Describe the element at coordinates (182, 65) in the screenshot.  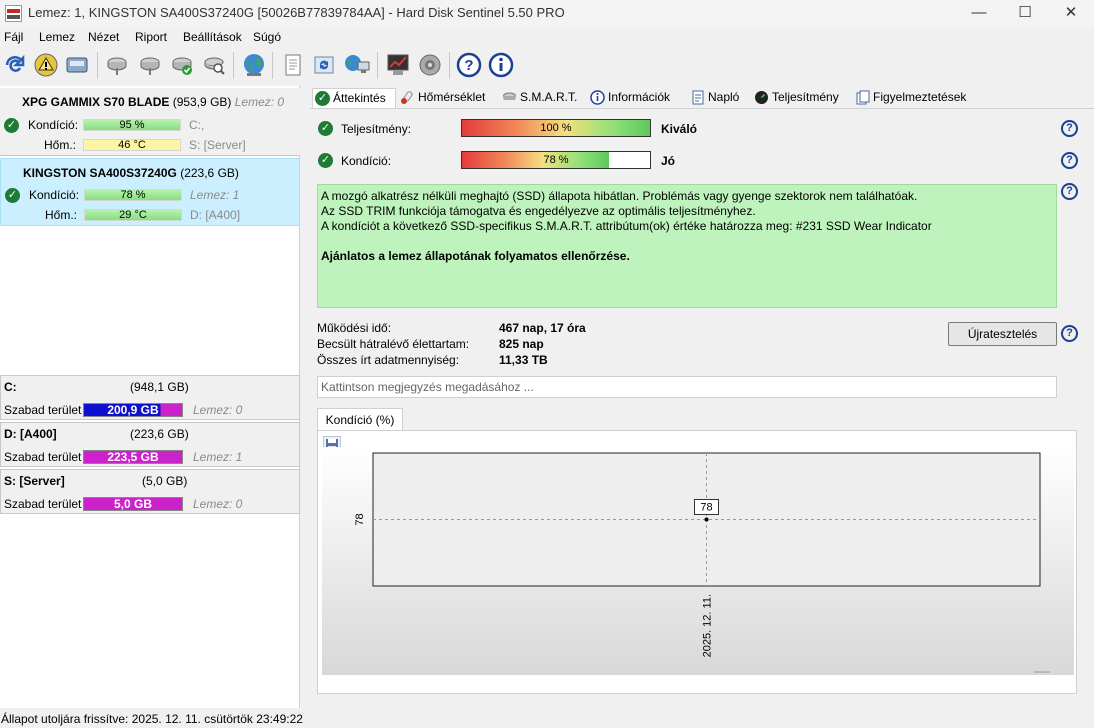
I see `disk-ok-icon` at that location.